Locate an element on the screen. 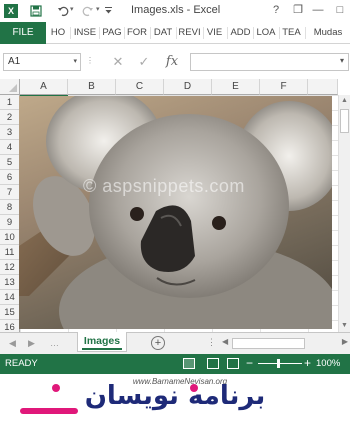 The height and width of the screenshot is (421, 350). zoom-in-button: + is located at coordinates (307, 363).